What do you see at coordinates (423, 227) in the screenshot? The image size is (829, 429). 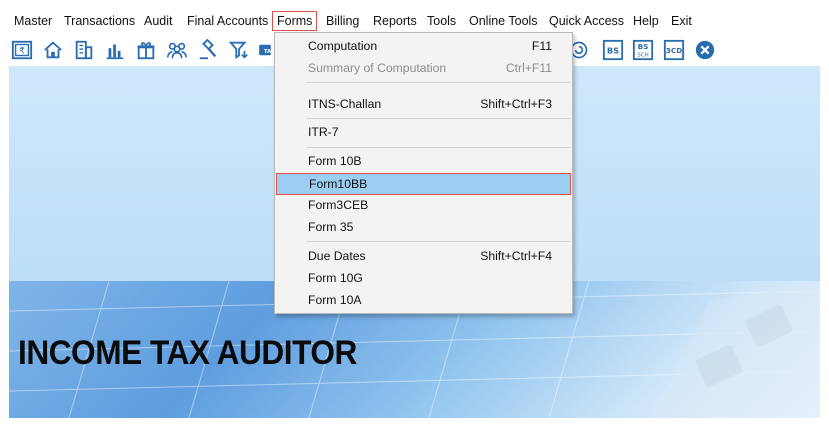 I see `menu-item-form-35: Form 35` at bounding box center [423, 227].